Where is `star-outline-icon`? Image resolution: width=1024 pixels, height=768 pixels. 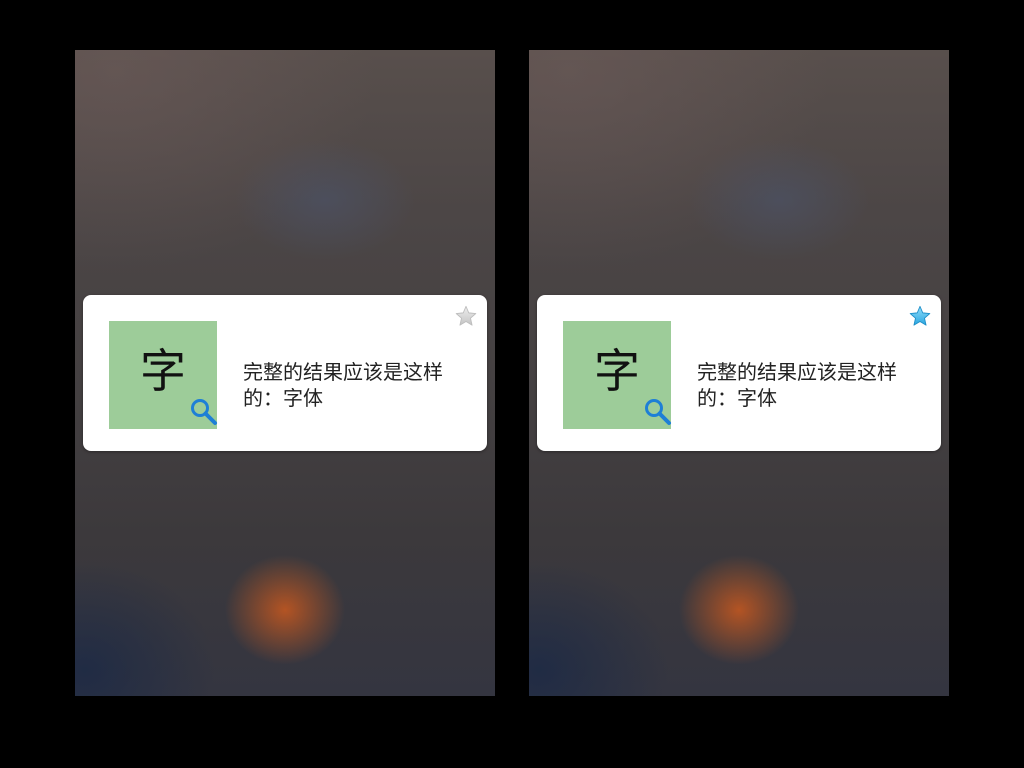
star-outline-icon is located at coordinates (466, 316).